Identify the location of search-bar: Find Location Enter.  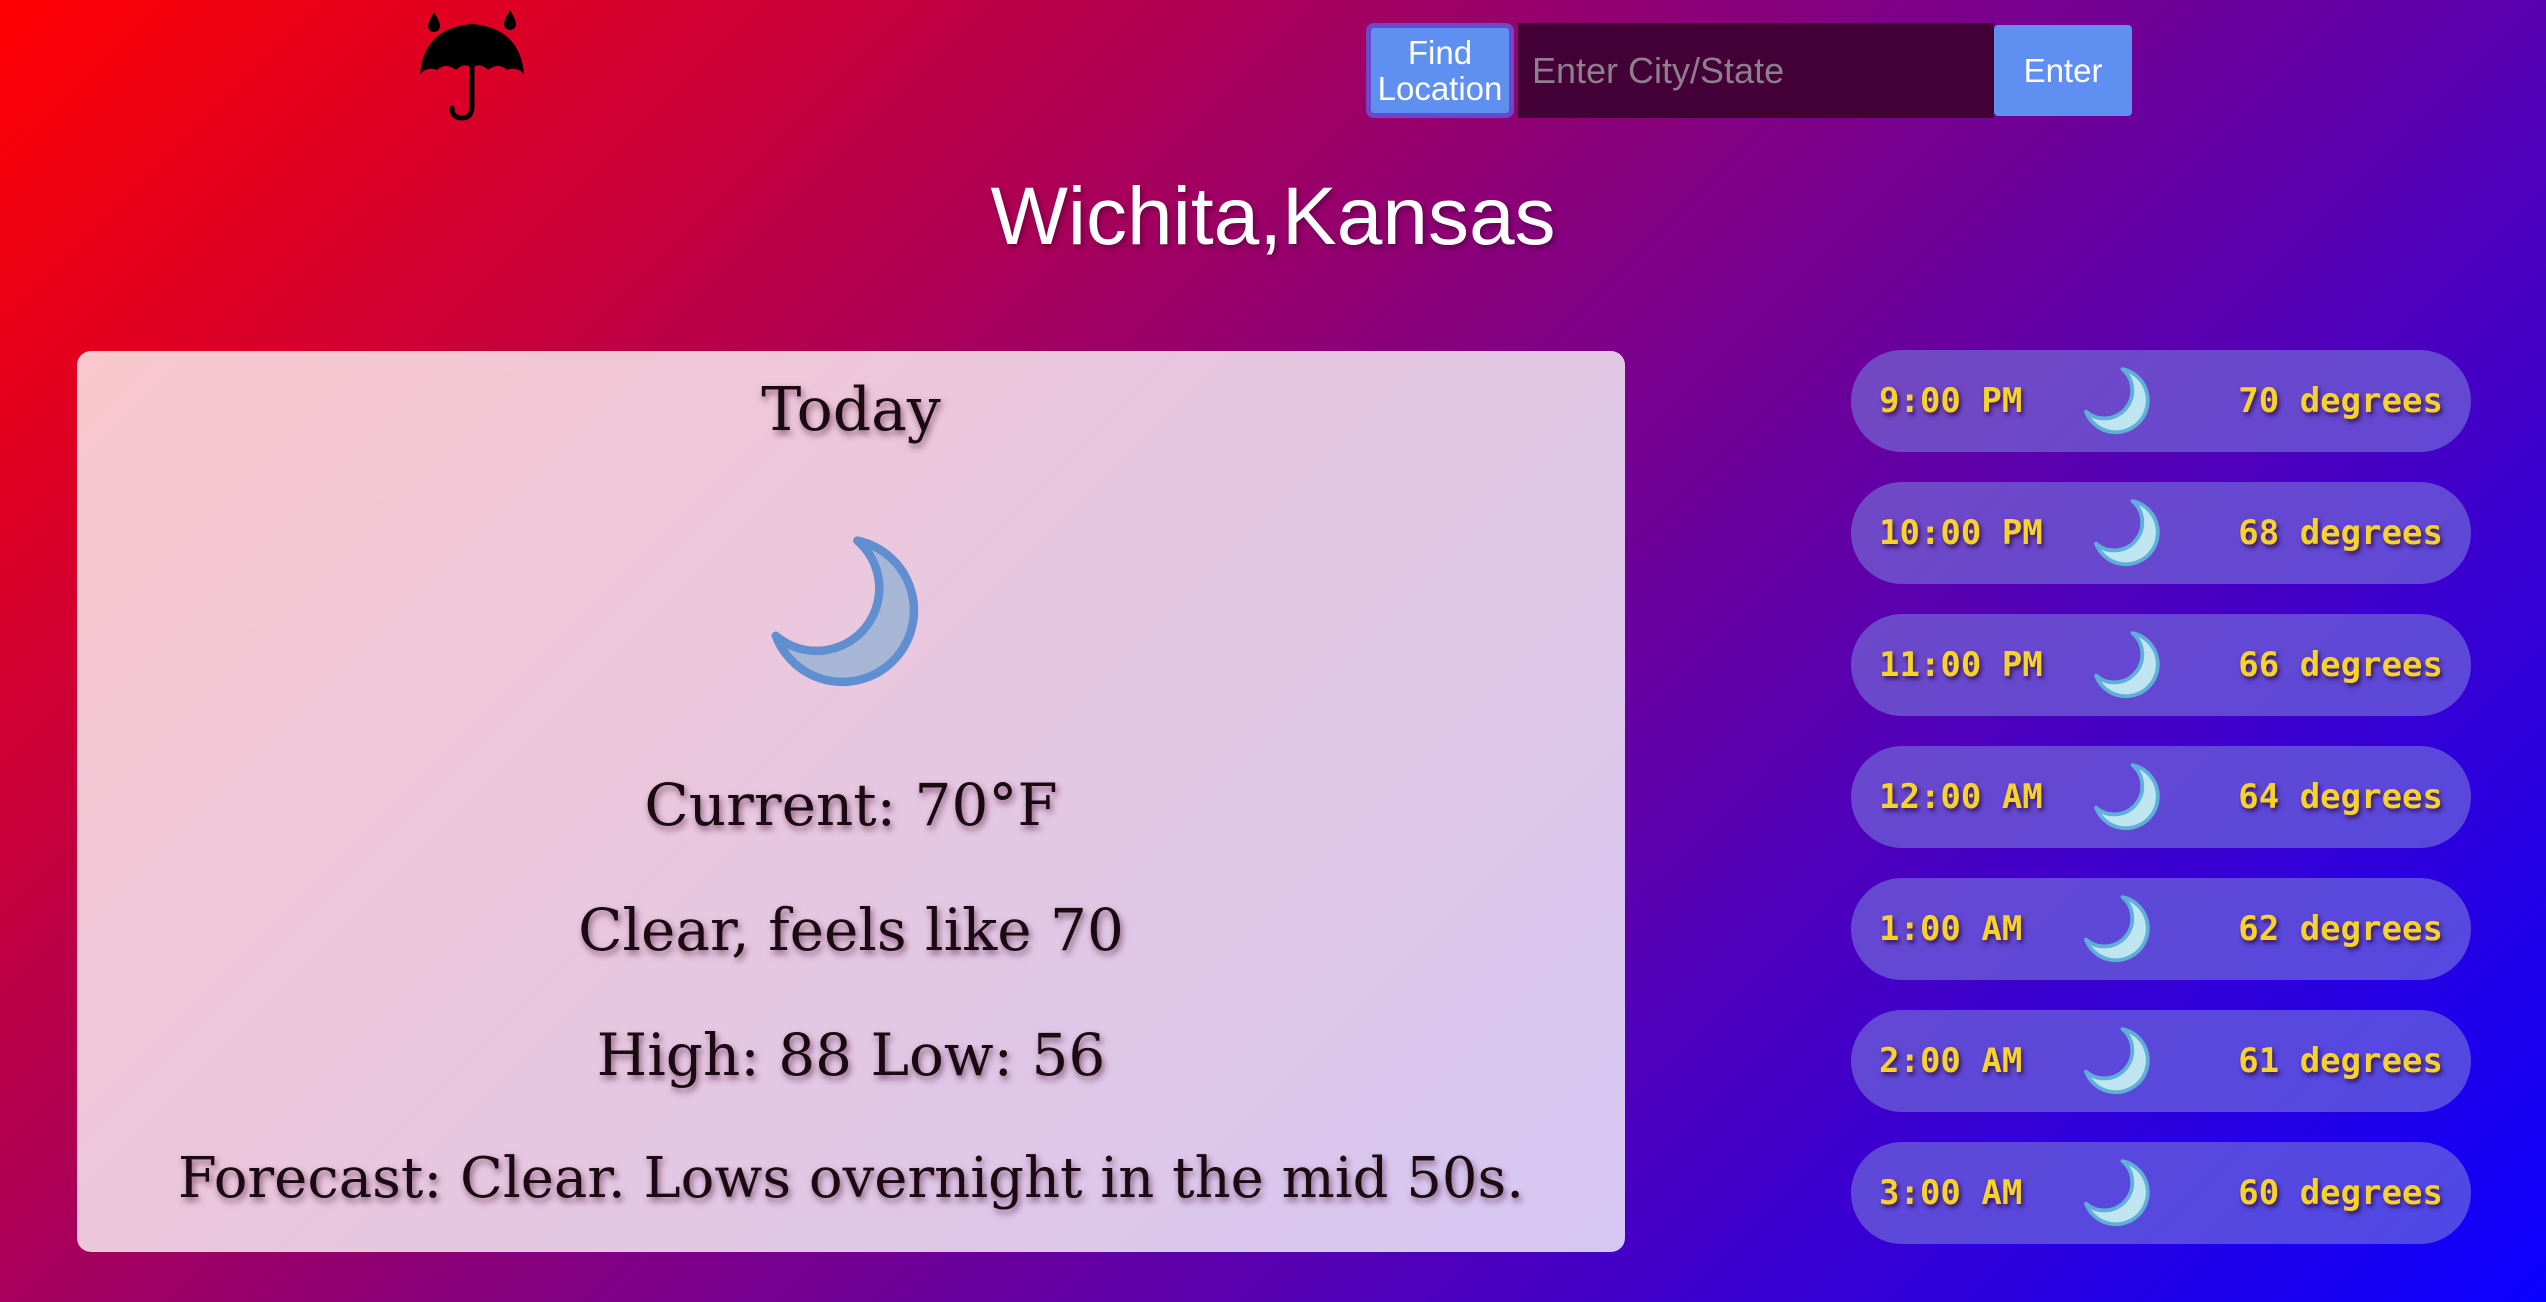
(1749, 70).